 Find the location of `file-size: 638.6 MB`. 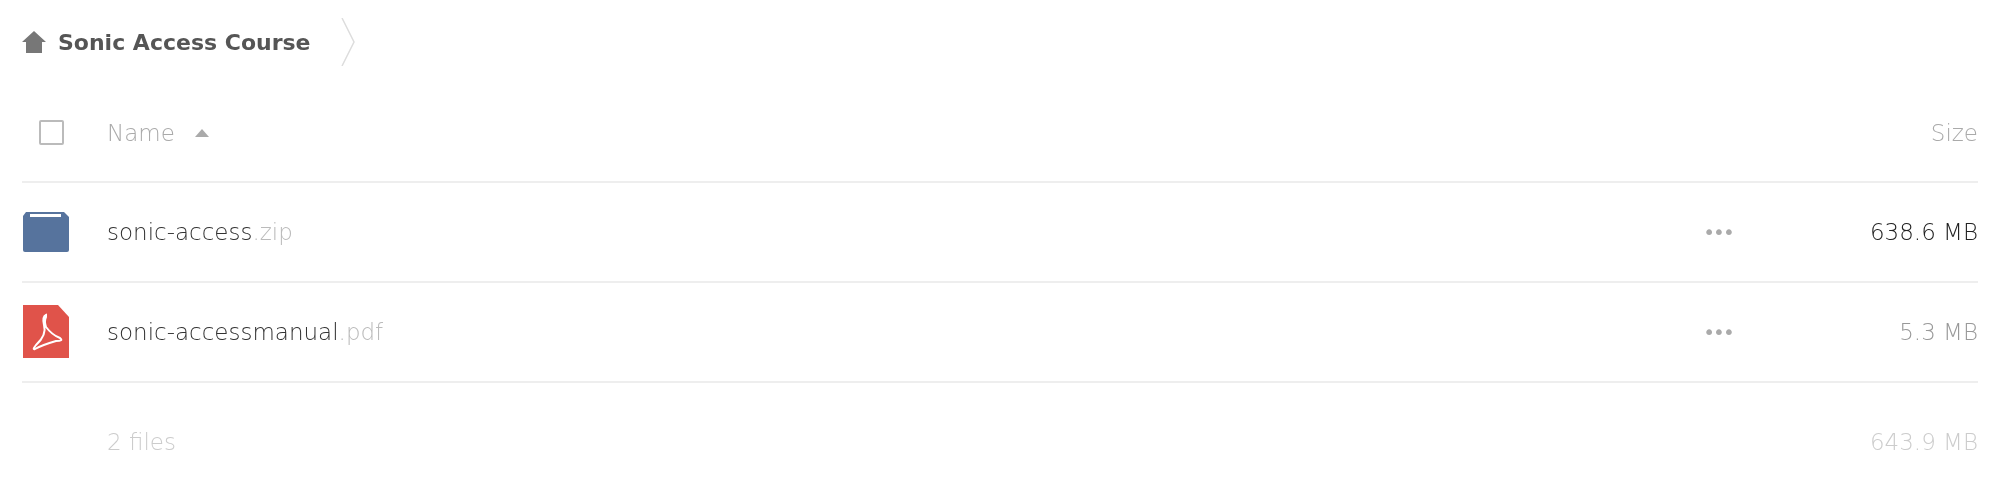

file-size: 638.6 MB is located at coordinates (1923, 232).